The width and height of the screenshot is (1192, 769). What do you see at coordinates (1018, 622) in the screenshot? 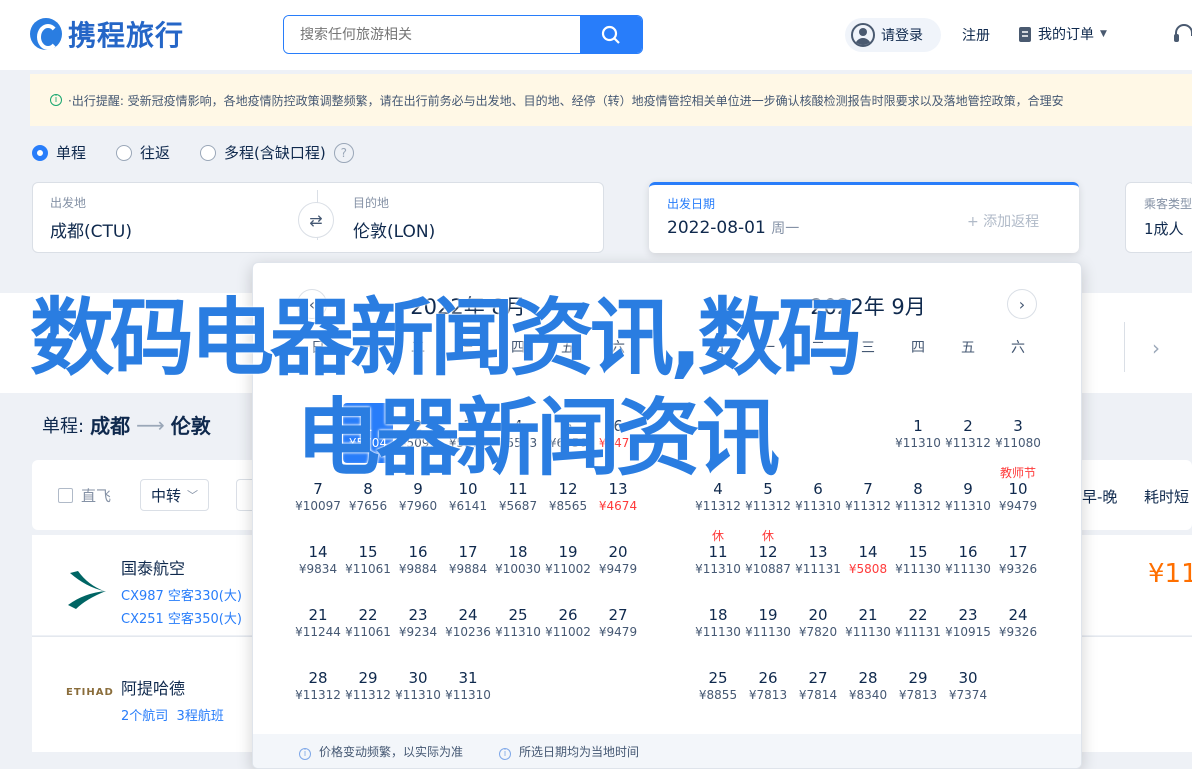
I see `calendar-day: 24 ¥9326` at bounding box center [1018, 622].